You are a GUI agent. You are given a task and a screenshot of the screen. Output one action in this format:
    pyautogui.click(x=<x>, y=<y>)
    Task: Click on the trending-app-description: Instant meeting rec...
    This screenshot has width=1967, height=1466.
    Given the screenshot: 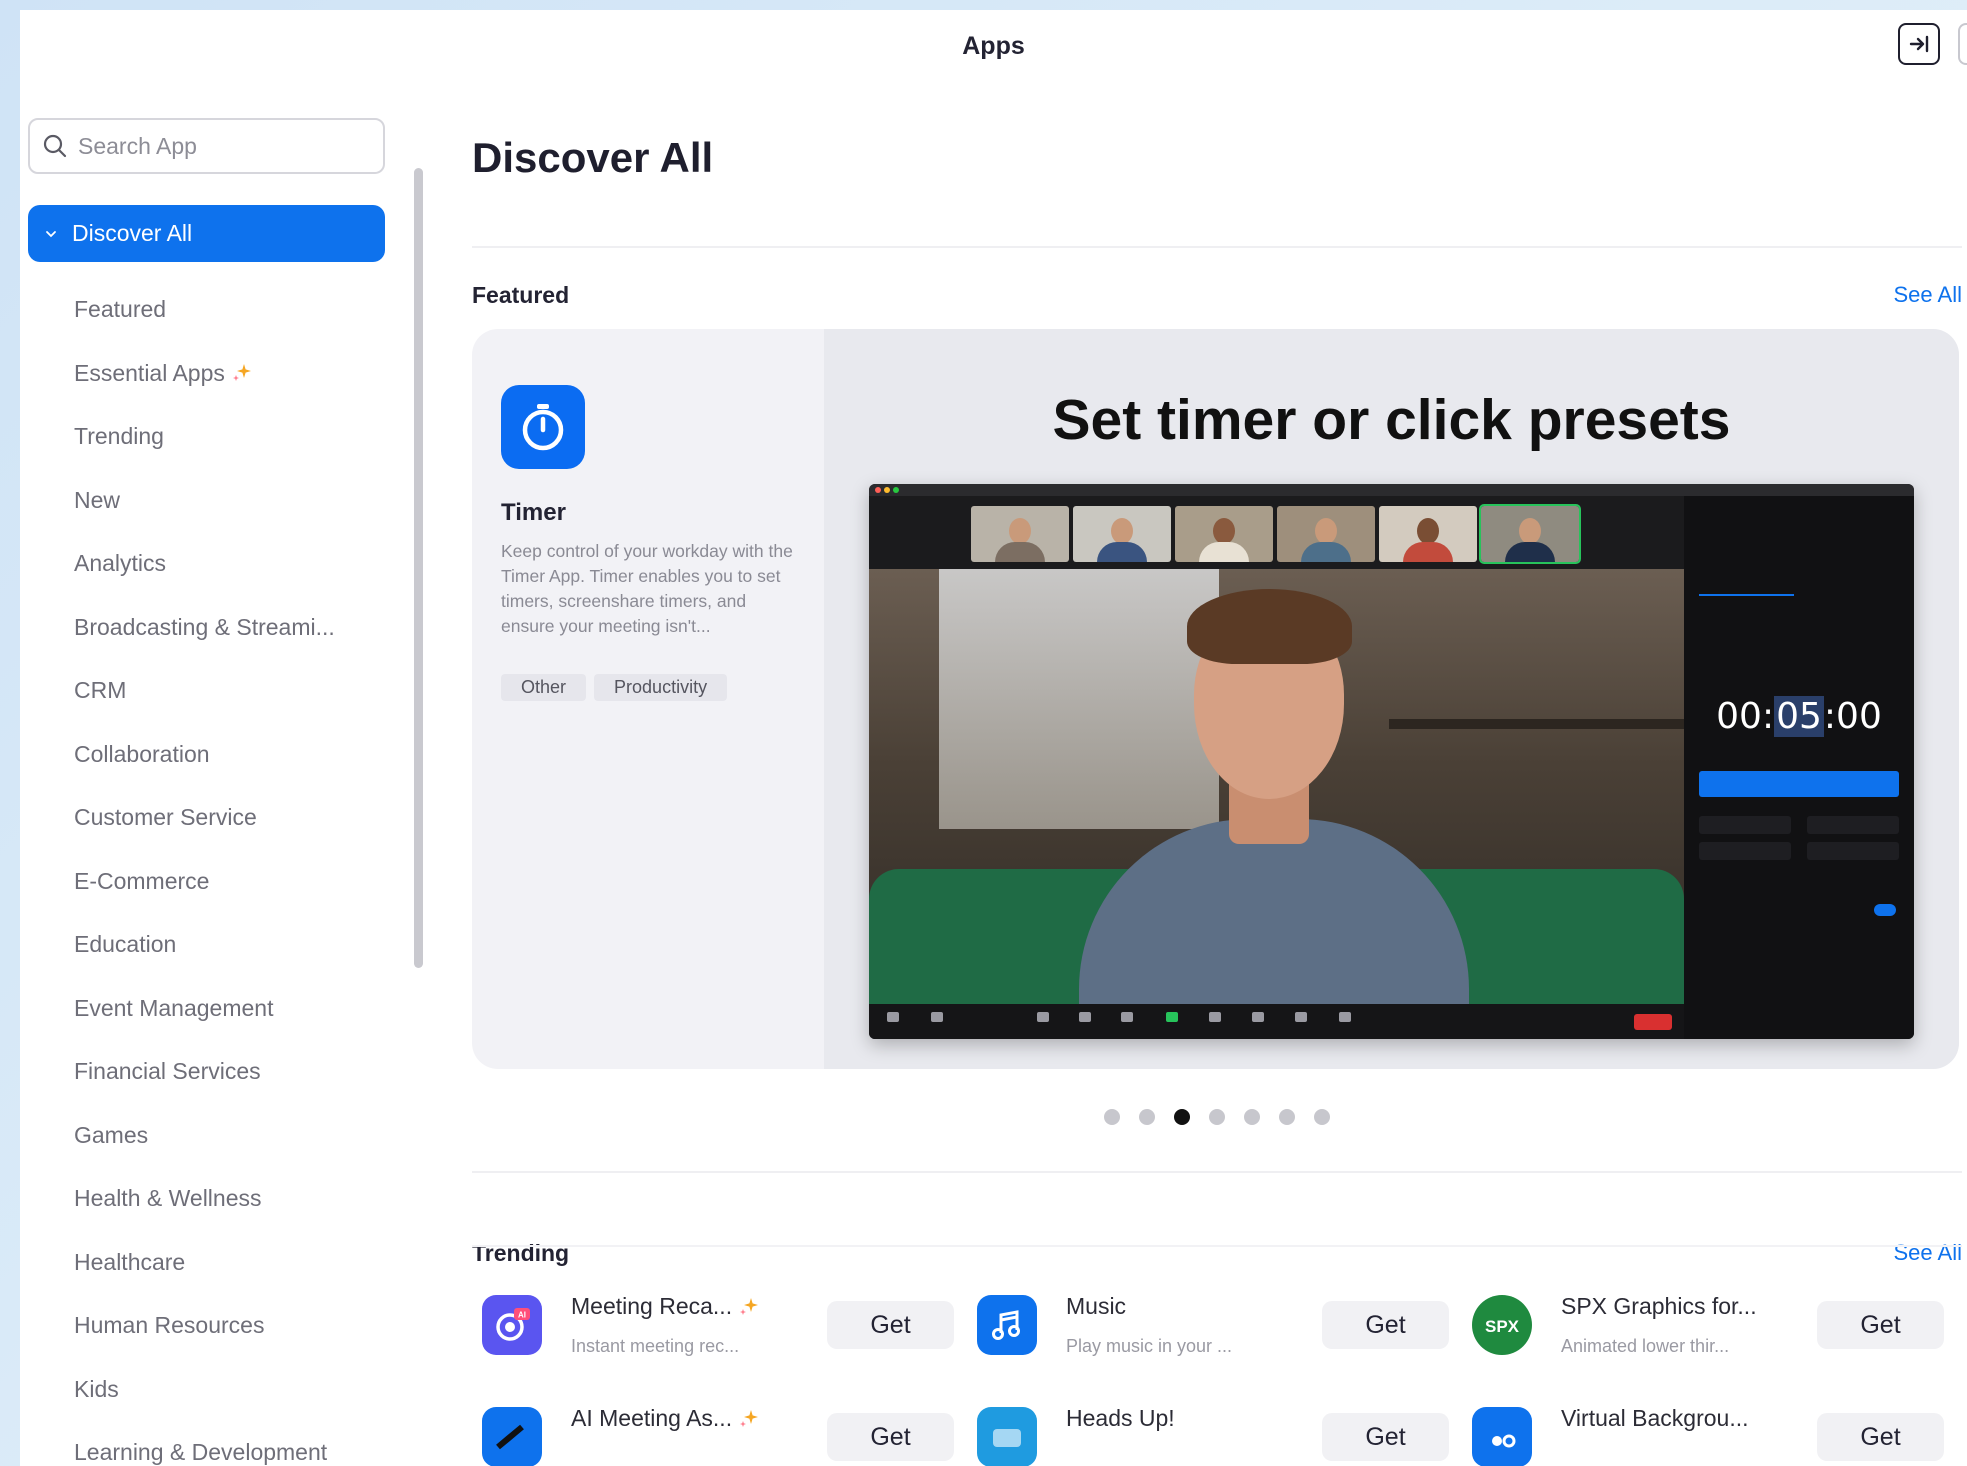 What is the action you would take?
    pyautogui.click(x=655, y=1346)
    